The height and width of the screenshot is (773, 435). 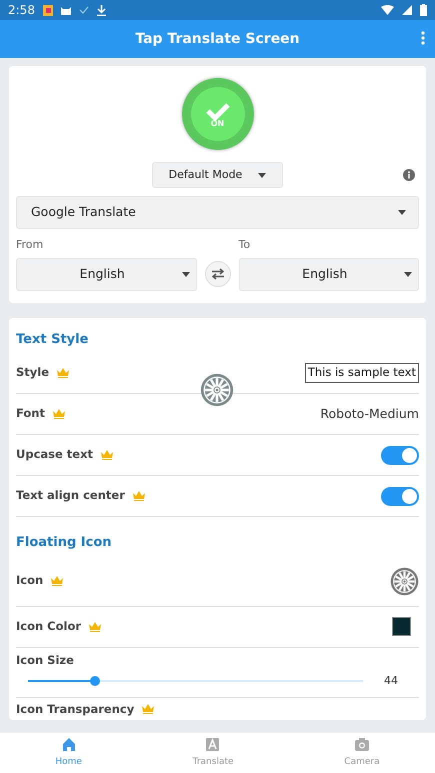 What do you see at coordinates (409, 175) in the screenshot?
I see `info-icon` at bounding box center [409, 175].